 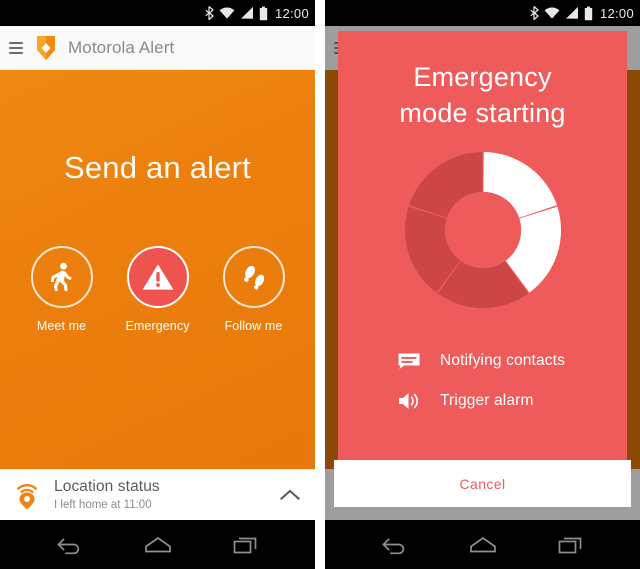 I want to click on cancel-button: Cancel, so click(x=482, y=483).